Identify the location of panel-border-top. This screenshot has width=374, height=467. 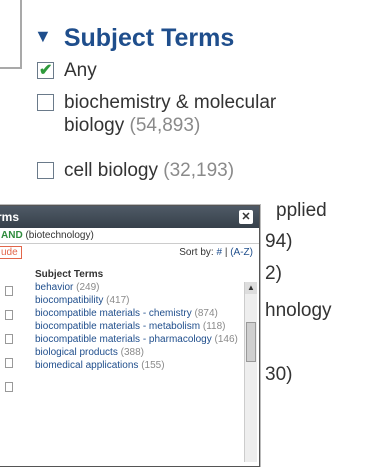
(11, 68).